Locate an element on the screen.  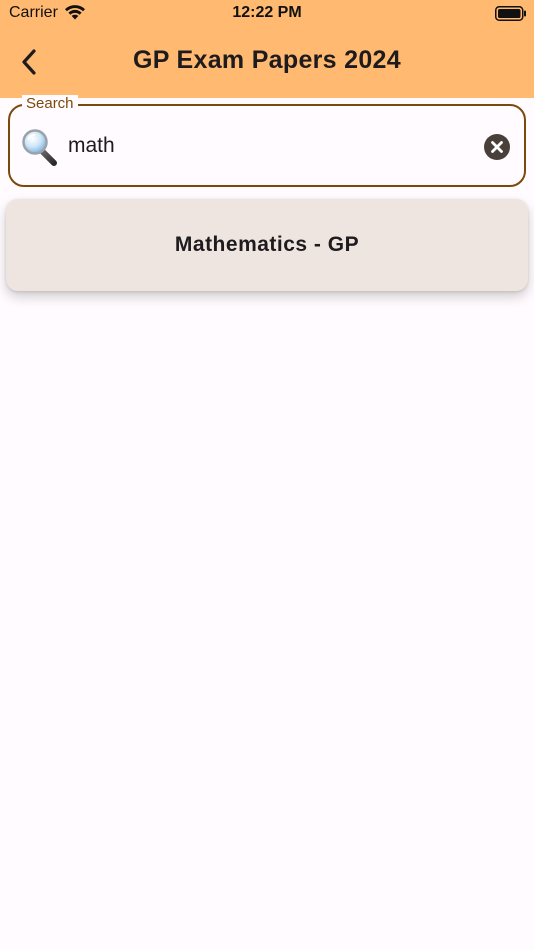
battery-icon is located at coordinates (510, 13).